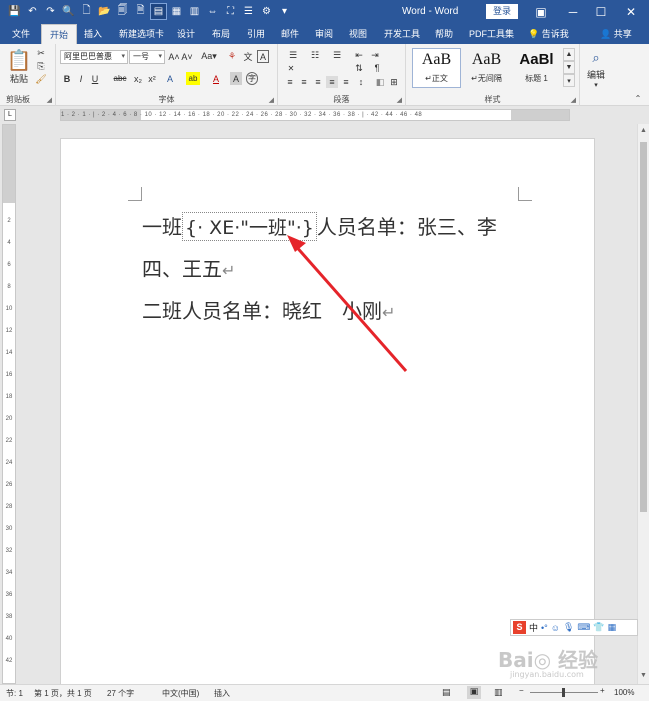 The image size is (649, 701). What do you see at coordinates (555, 628) in the screenshot?
I see `emoji-icon: ☺` at bounding box center [555, 628].